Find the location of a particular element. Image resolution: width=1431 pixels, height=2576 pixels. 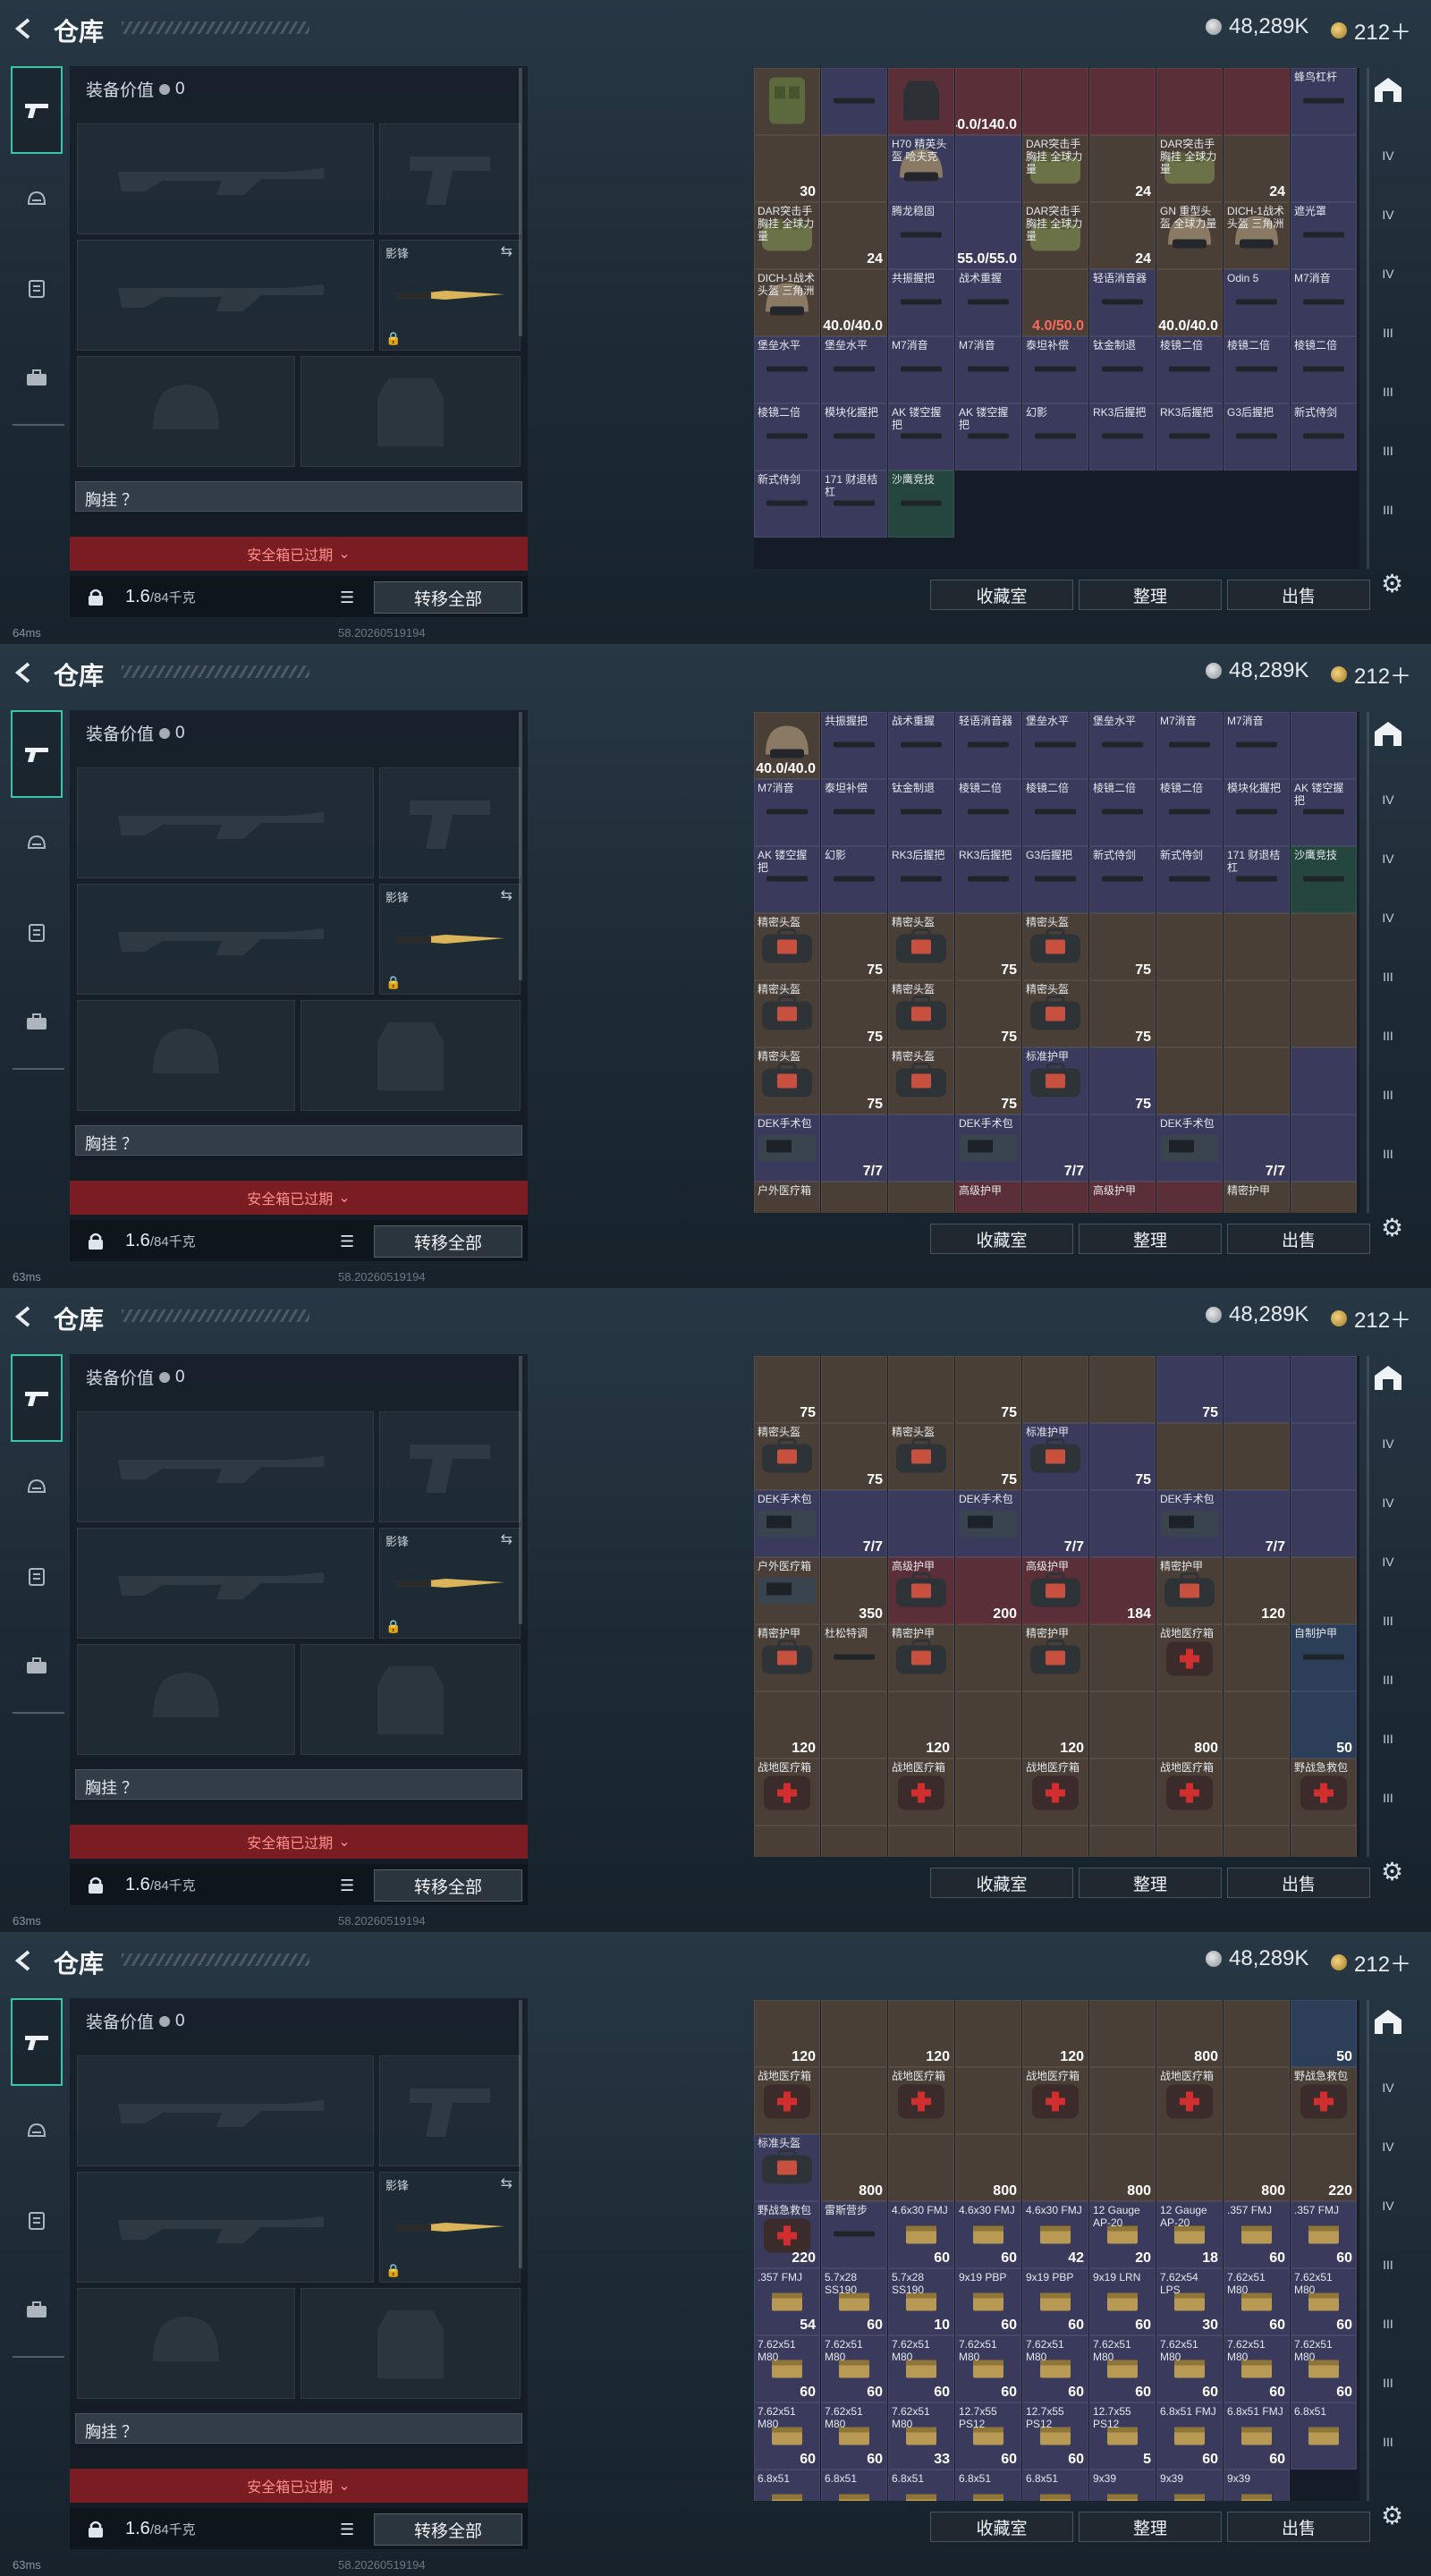

nav-helmet is located at coordinates (37, 843).